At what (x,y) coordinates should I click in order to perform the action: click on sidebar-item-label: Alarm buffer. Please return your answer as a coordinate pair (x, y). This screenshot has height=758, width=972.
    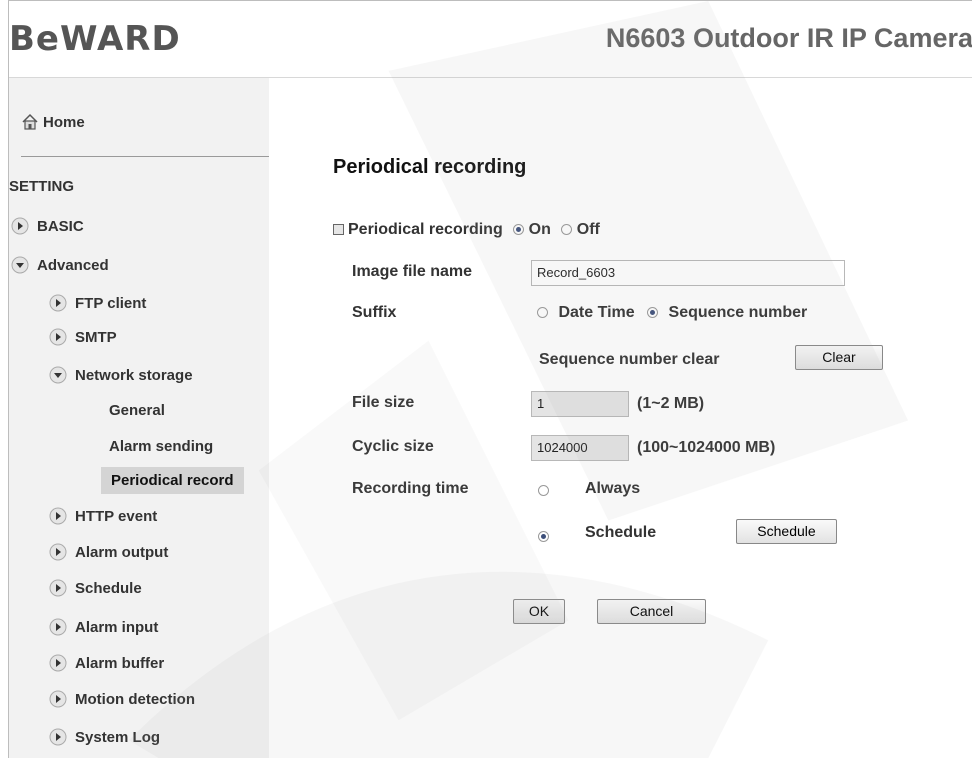
    Looking at the image, I should click on (120, 663).